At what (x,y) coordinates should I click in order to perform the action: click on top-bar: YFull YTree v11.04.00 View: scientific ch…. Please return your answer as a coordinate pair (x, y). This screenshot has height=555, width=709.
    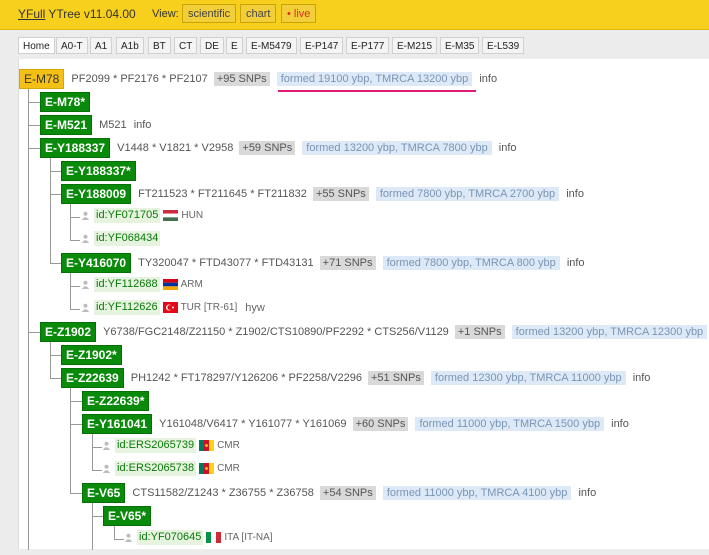
    Looking at the image, I should click on (354, 15).